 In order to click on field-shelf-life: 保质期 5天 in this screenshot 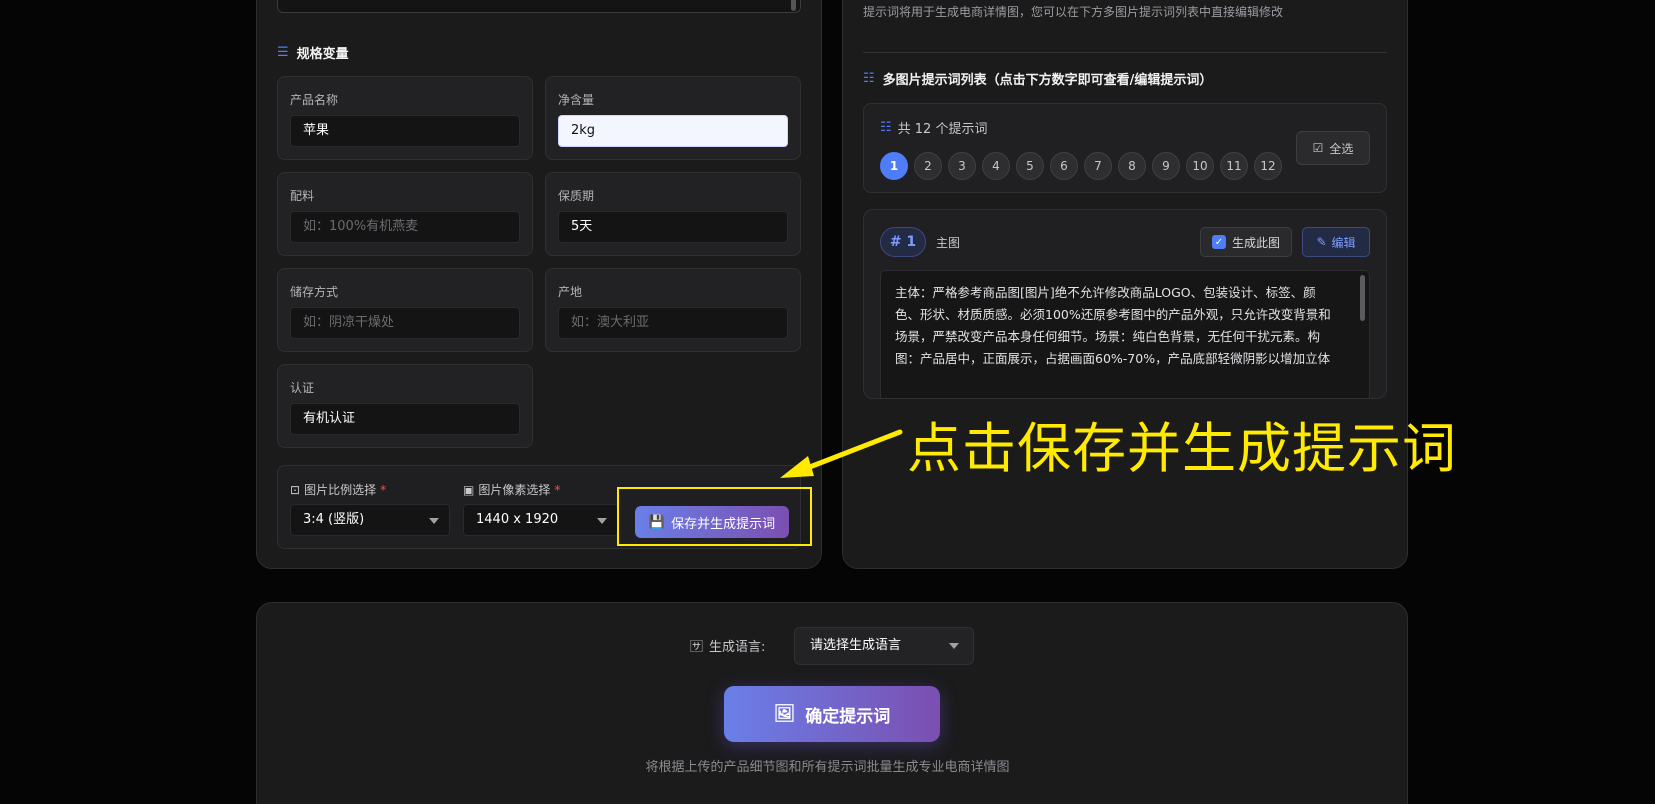, I will do `click(673, 214)`.